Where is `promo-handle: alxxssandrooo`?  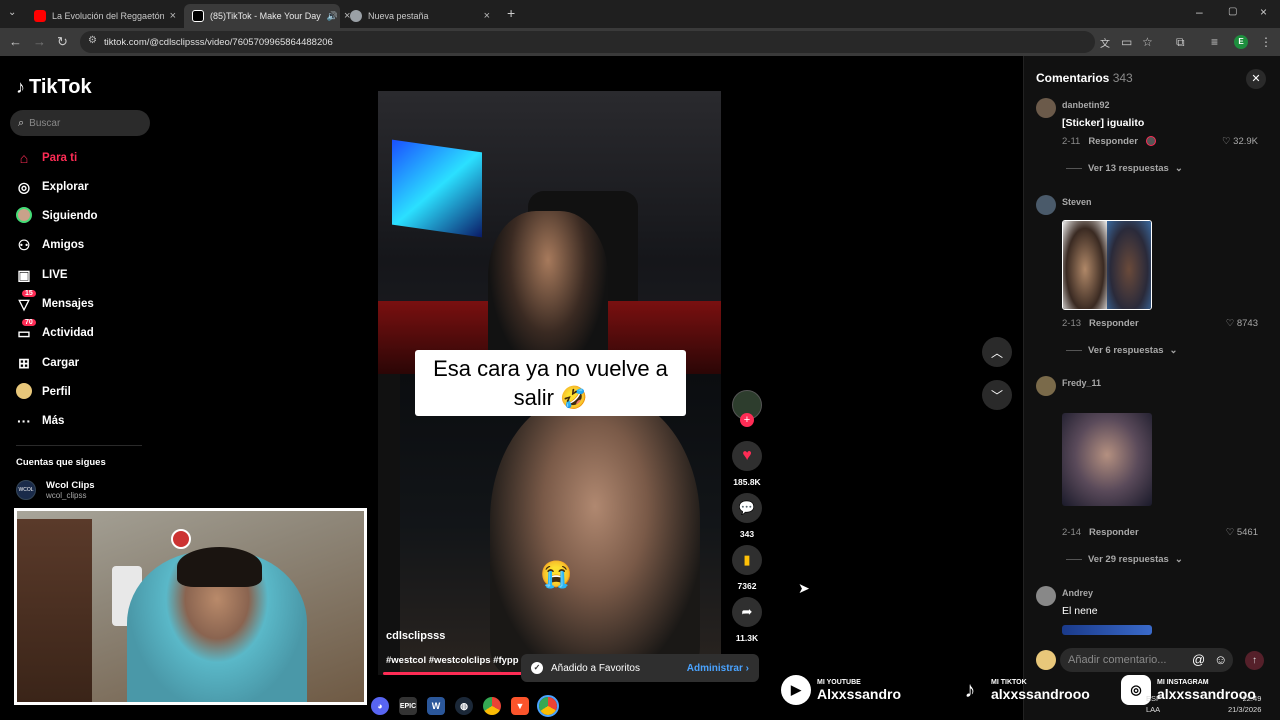 promo-handle: alxxssandrooo is located at coordinates (1040, 693).